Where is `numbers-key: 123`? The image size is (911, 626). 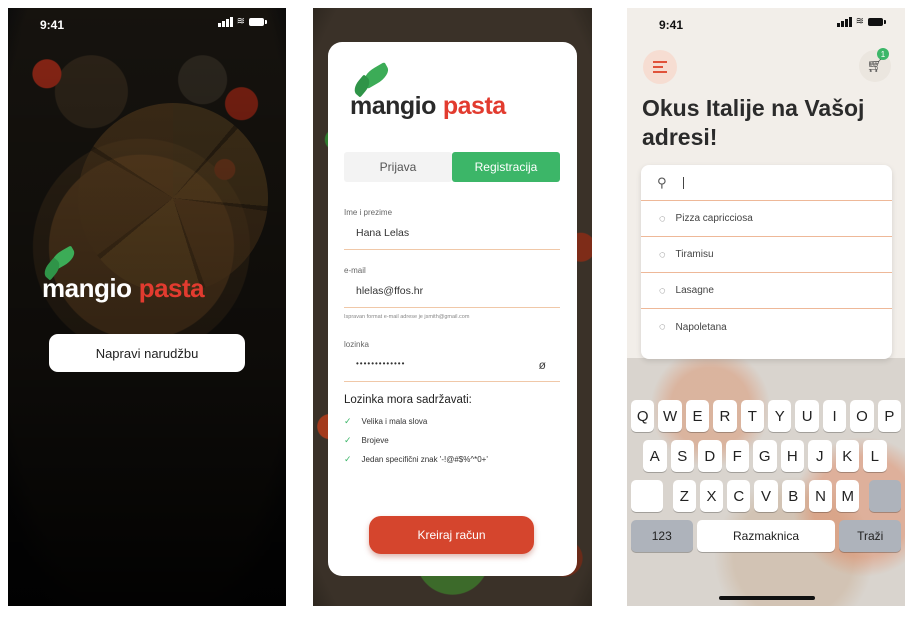
numbers-key: 123 is located at coordinates (662, 536).